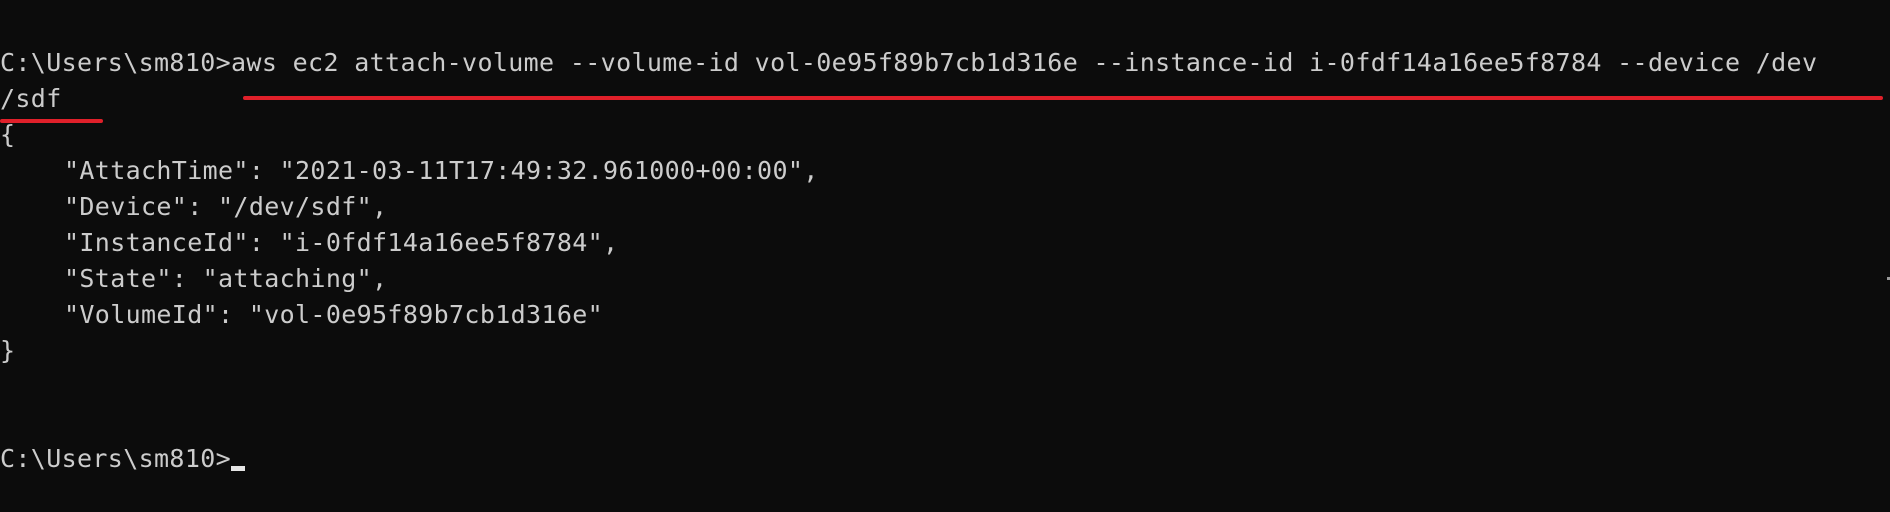 The image size is (1890, 512). What do you see at coordinates (31, 98) in the screenshot?
I see `command-continuation: /sdf` at bounding box center [31, 98].